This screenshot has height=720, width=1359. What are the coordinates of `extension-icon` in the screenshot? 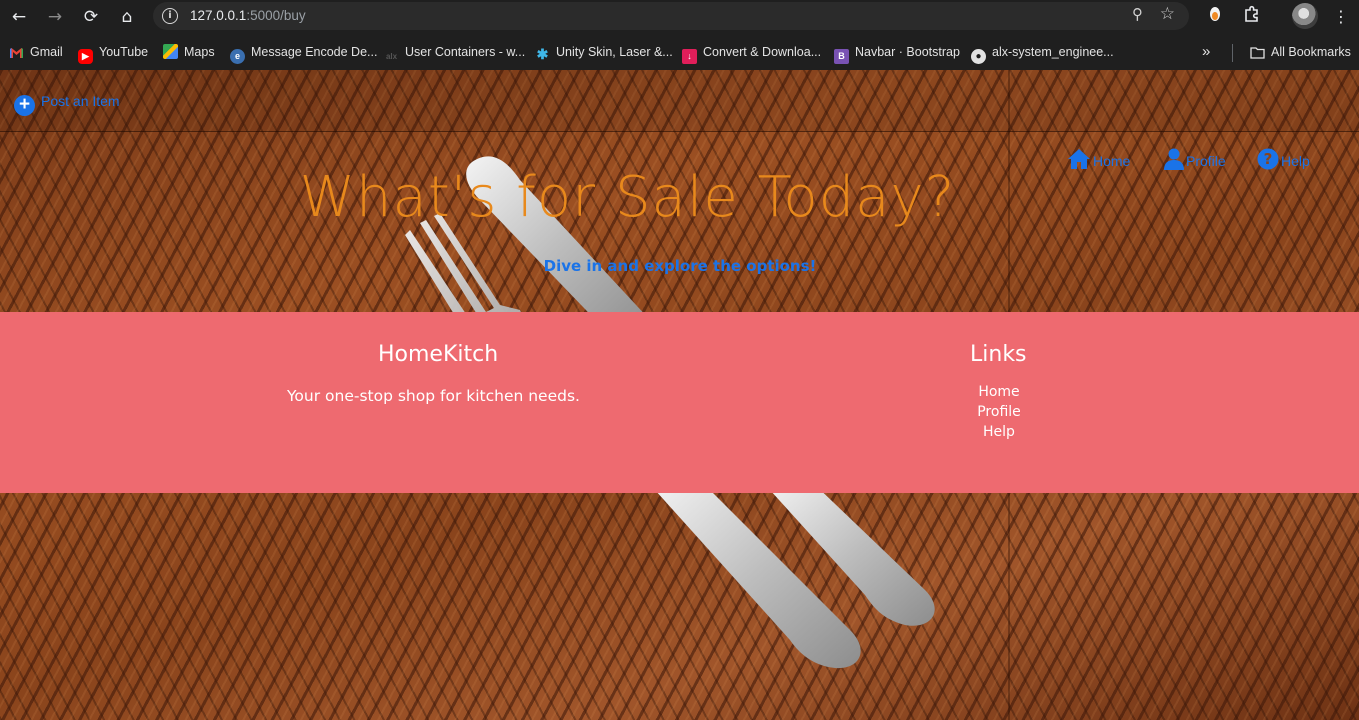 It's located at (1215, 17).